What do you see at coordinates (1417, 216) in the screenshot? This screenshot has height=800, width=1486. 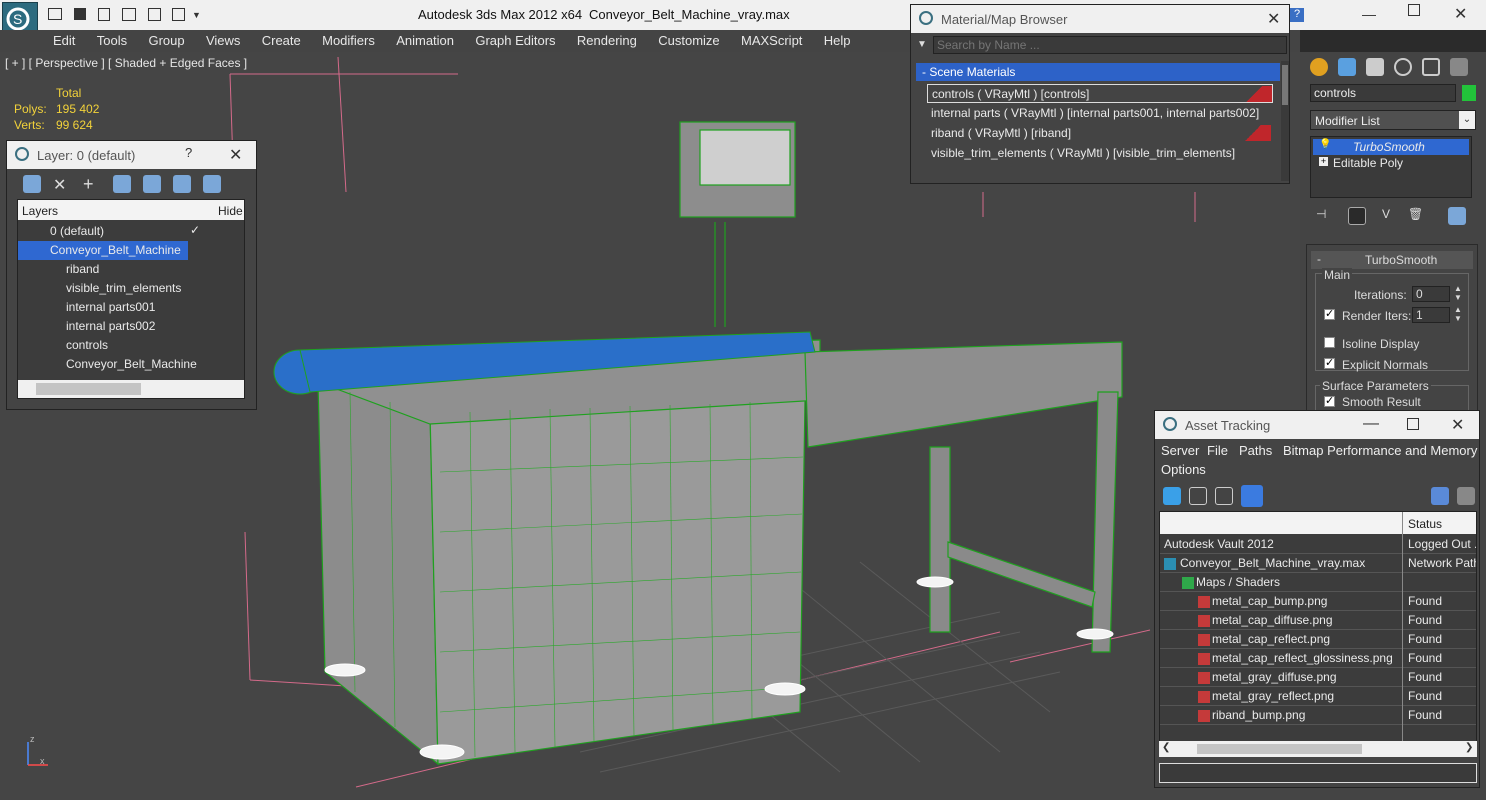 I see `remove-modifier-icon: 🗑` at bounding box center [1417, 216].